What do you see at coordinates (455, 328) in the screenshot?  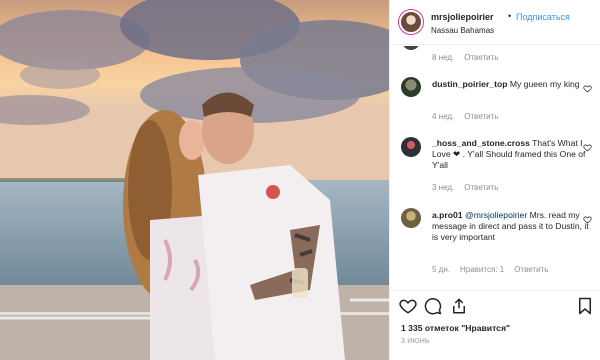 I see `likes-count: 1 335 отметок "Нравится"` at bounding box center [455, 328].